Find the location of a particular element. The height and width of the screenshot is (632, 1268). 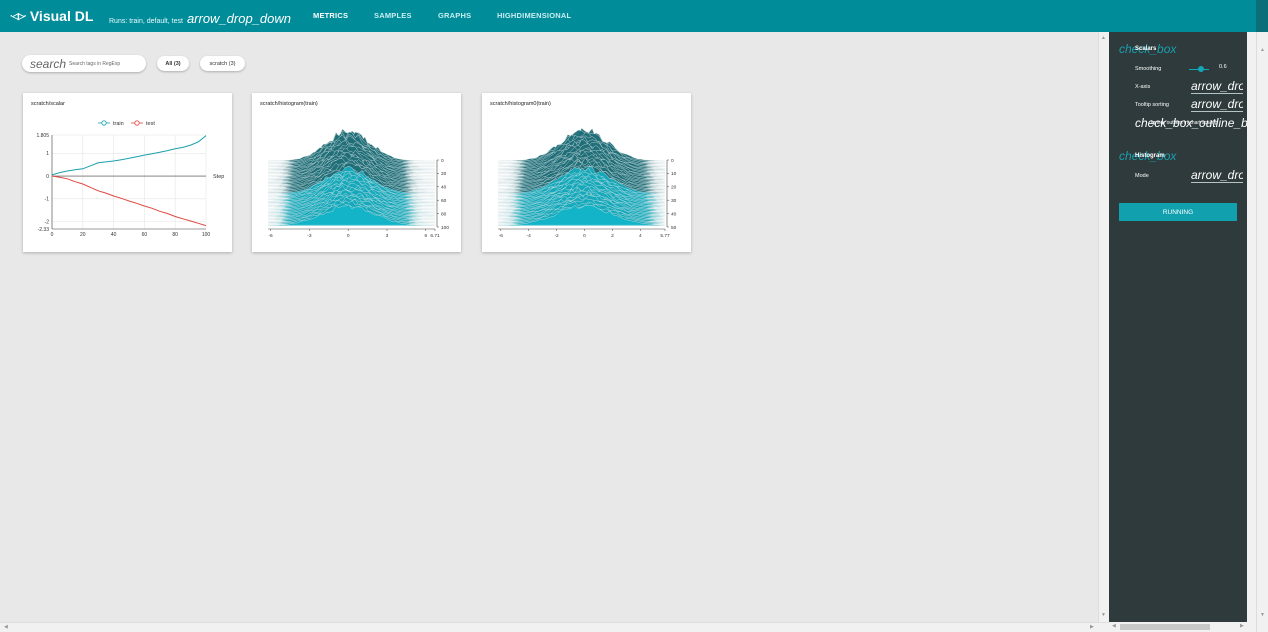

running-button: RUNNING is located at coordinates (1178, 212).